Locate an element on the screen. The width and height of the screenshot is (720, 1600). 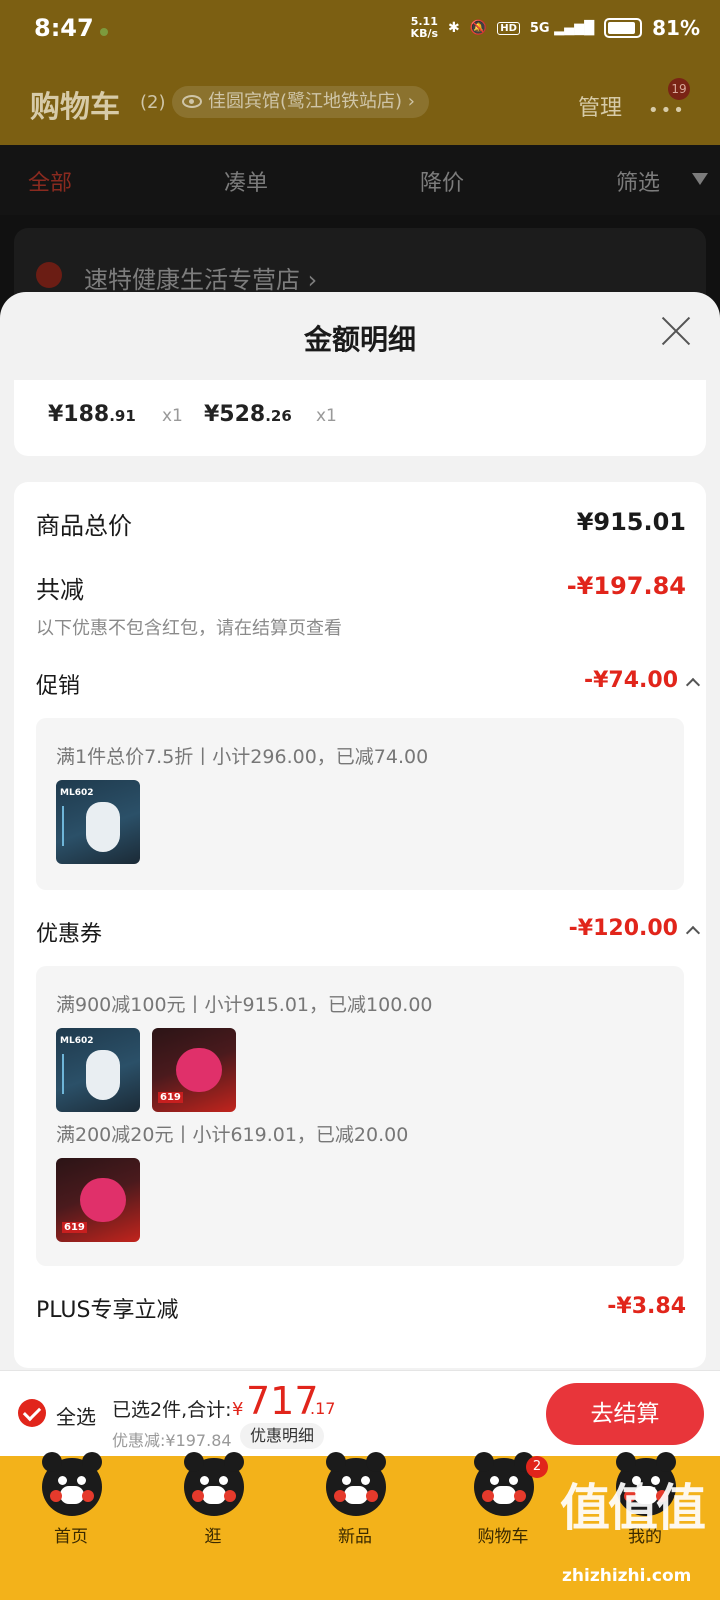
tabbar-label: 首页 is located at coordinates (71, 1537).